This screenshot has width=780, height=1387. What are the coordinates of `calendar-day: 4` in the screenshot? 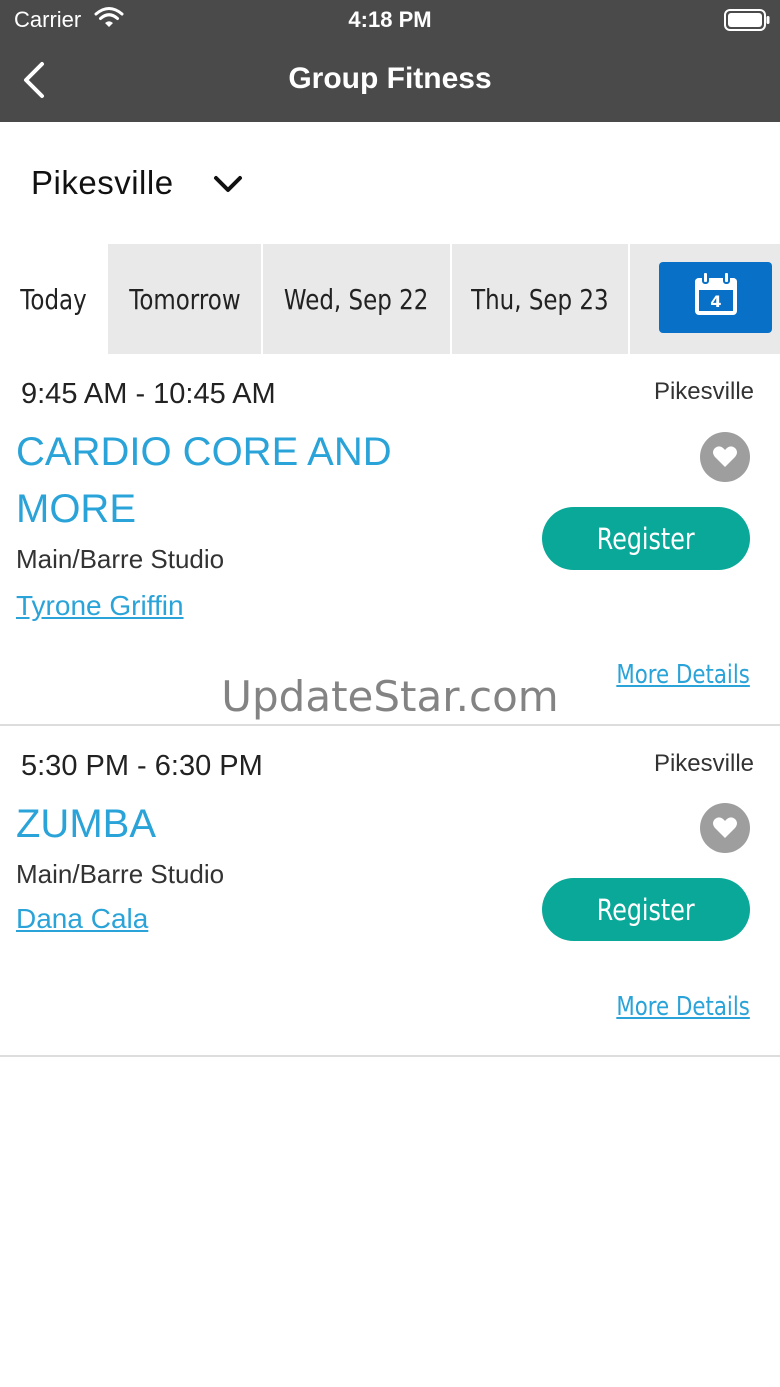 It's located at (715, 301).